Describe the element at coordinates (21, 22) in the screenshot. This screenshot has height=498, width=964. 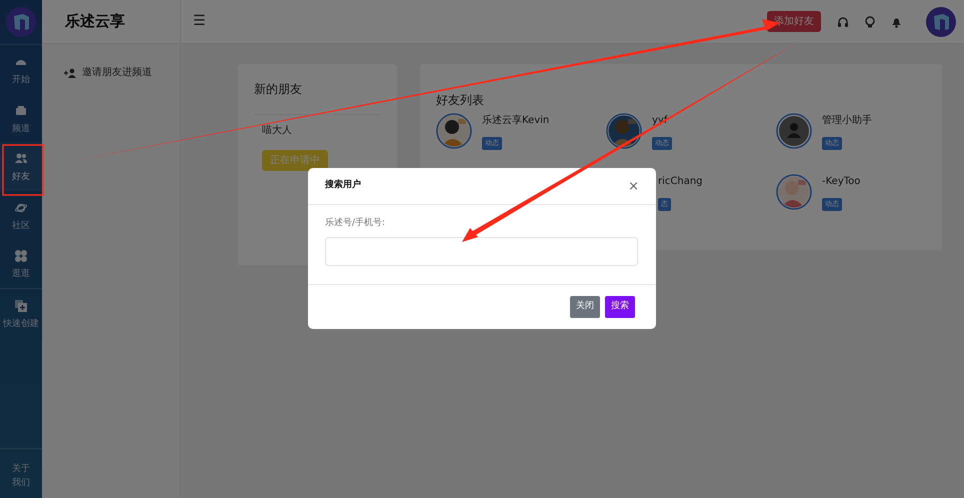
I see `app-logo` at that location.